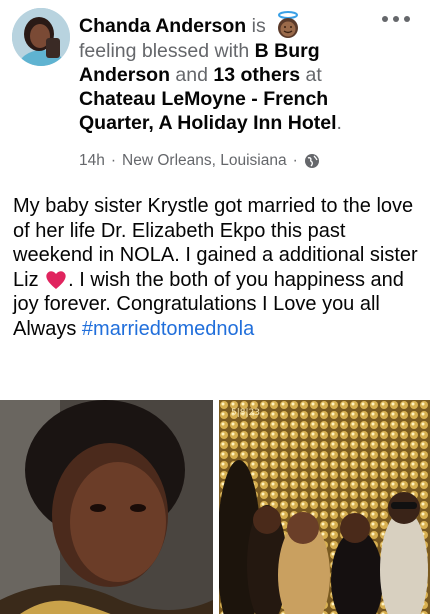  What do you see at coordinates (339, 123) in the screenshot?
I see `period-text: .` at bounding box center [339, 123].